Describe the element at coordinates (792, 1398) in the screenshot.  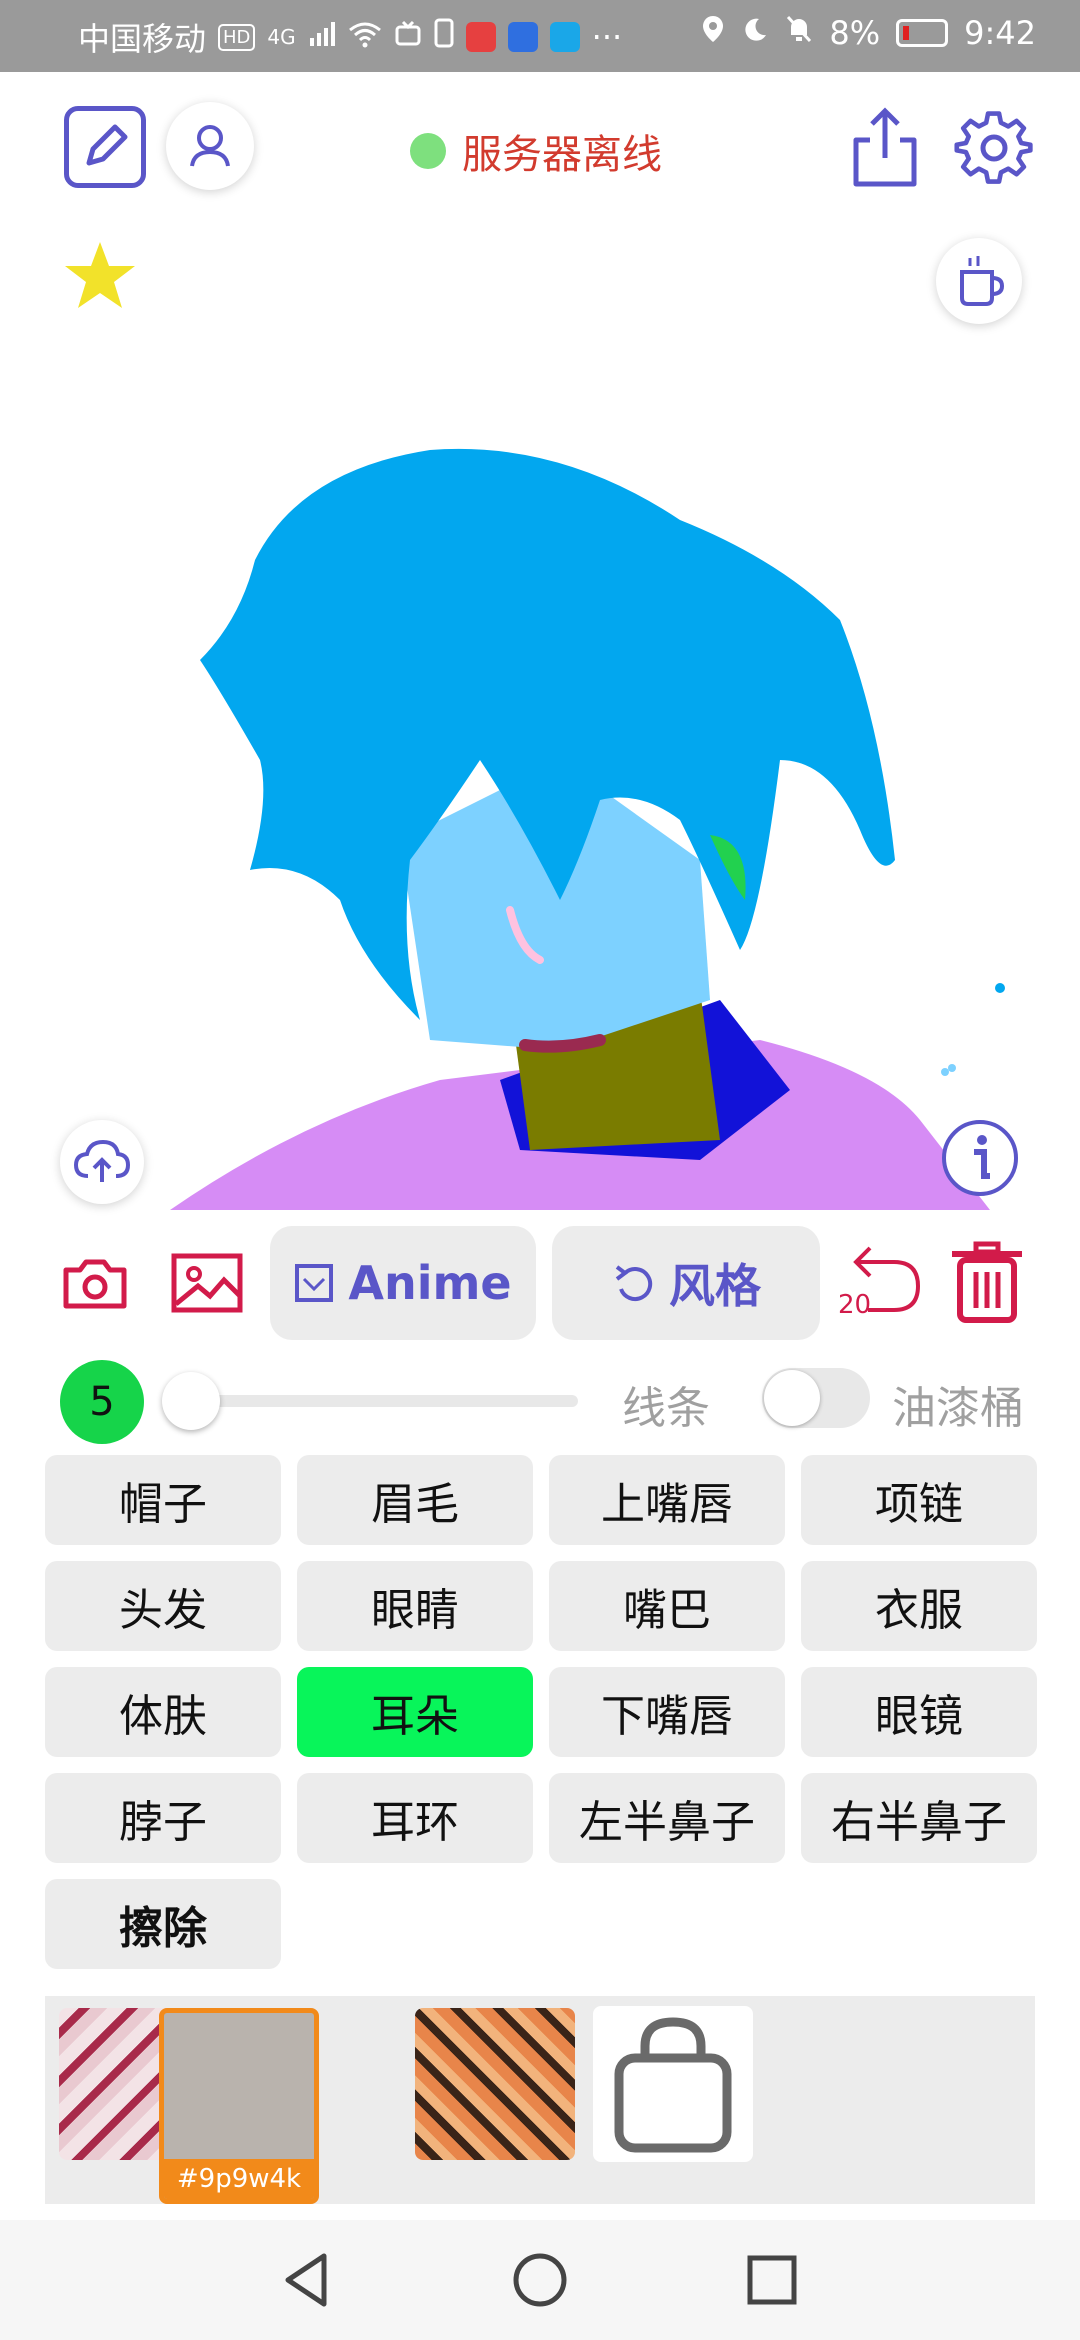
I see `fill-mode-toggle-knob` at that location.